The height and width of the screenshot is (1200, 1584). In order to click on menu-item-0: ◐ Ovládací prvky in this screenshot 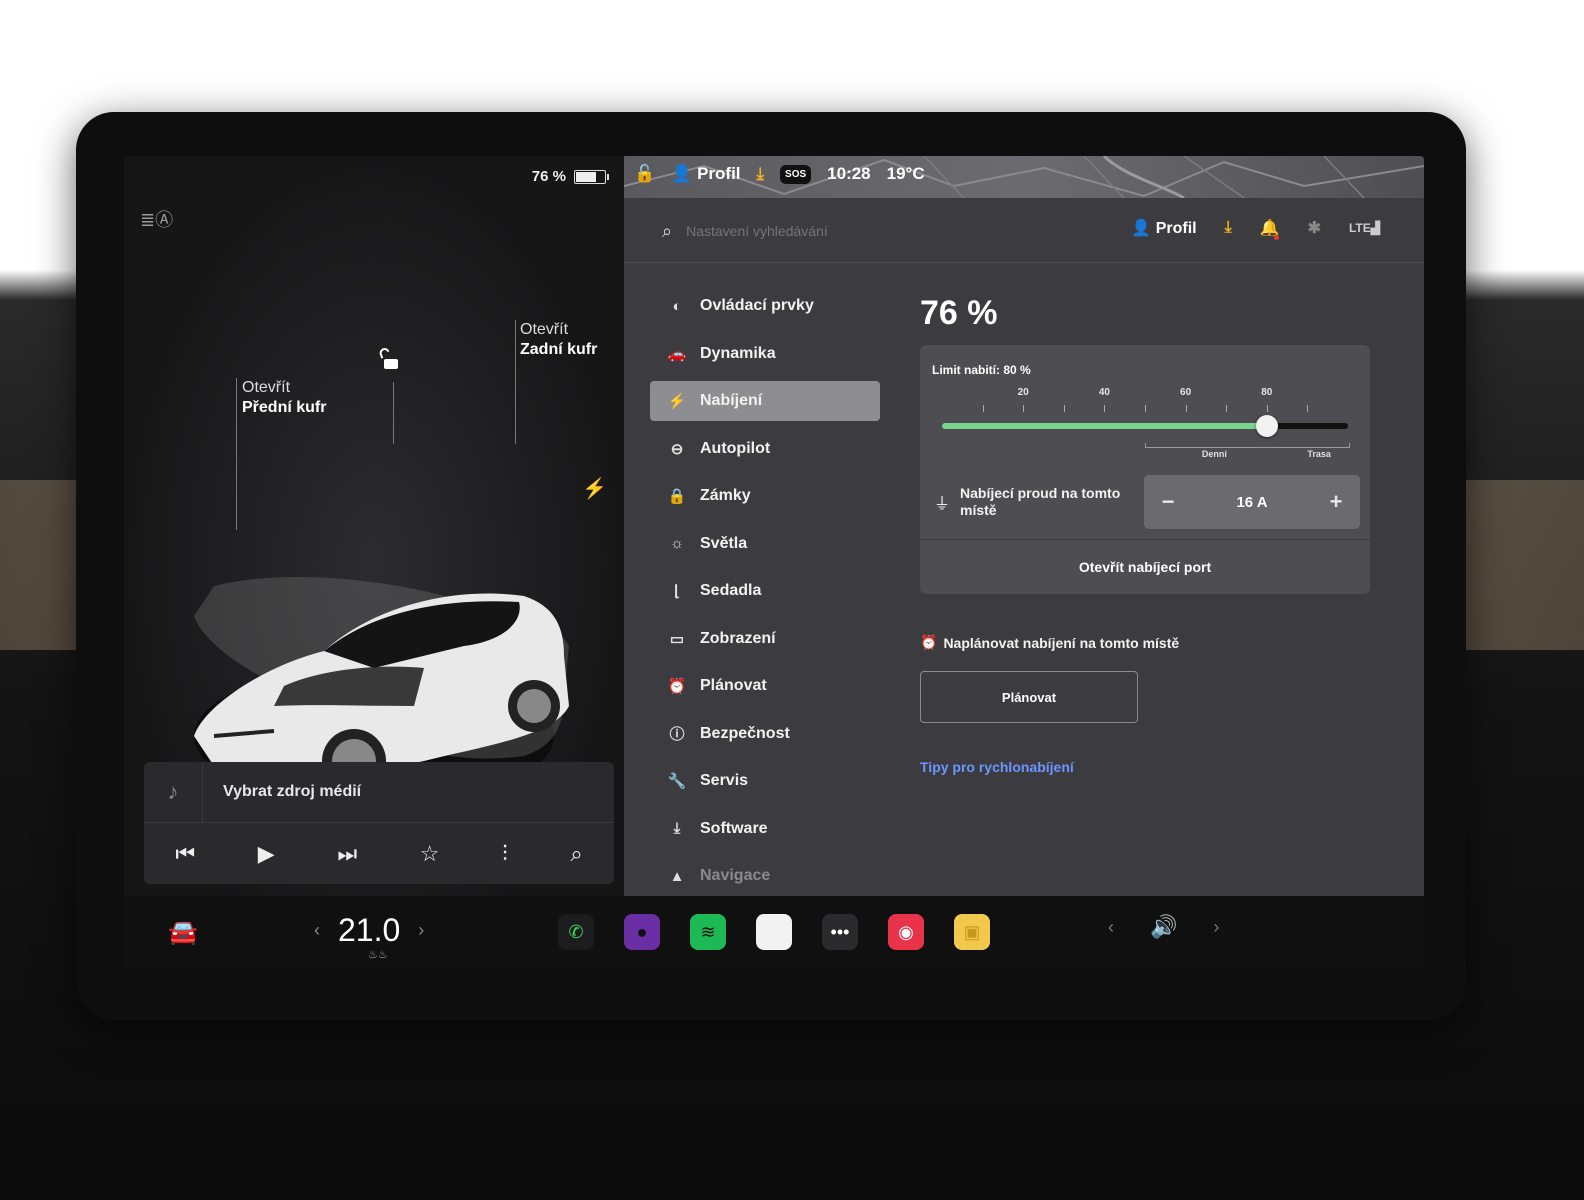, I will do `click(765, 306)`.